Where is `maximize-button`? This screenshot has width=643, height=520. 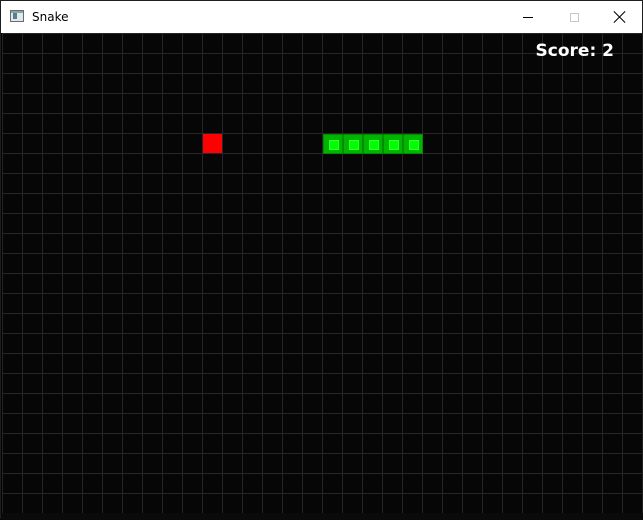
maximize-button is located at coordinates (574, 17).